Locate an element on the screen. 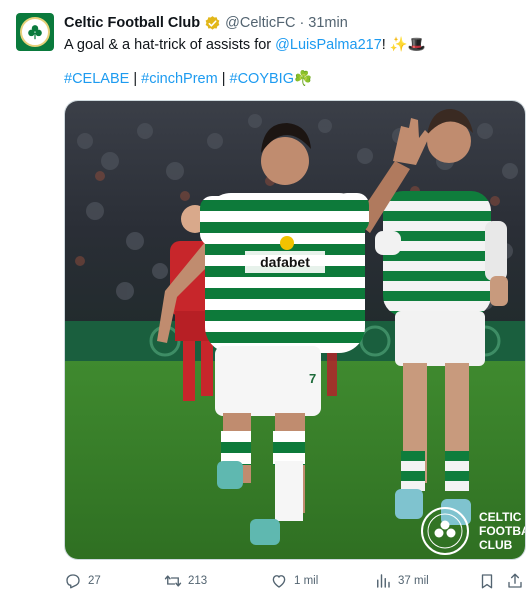 The image size is (529, 596). tweet-header: Celtic Football Club @CelticFC · 31min is located at coordinates (206, 23).